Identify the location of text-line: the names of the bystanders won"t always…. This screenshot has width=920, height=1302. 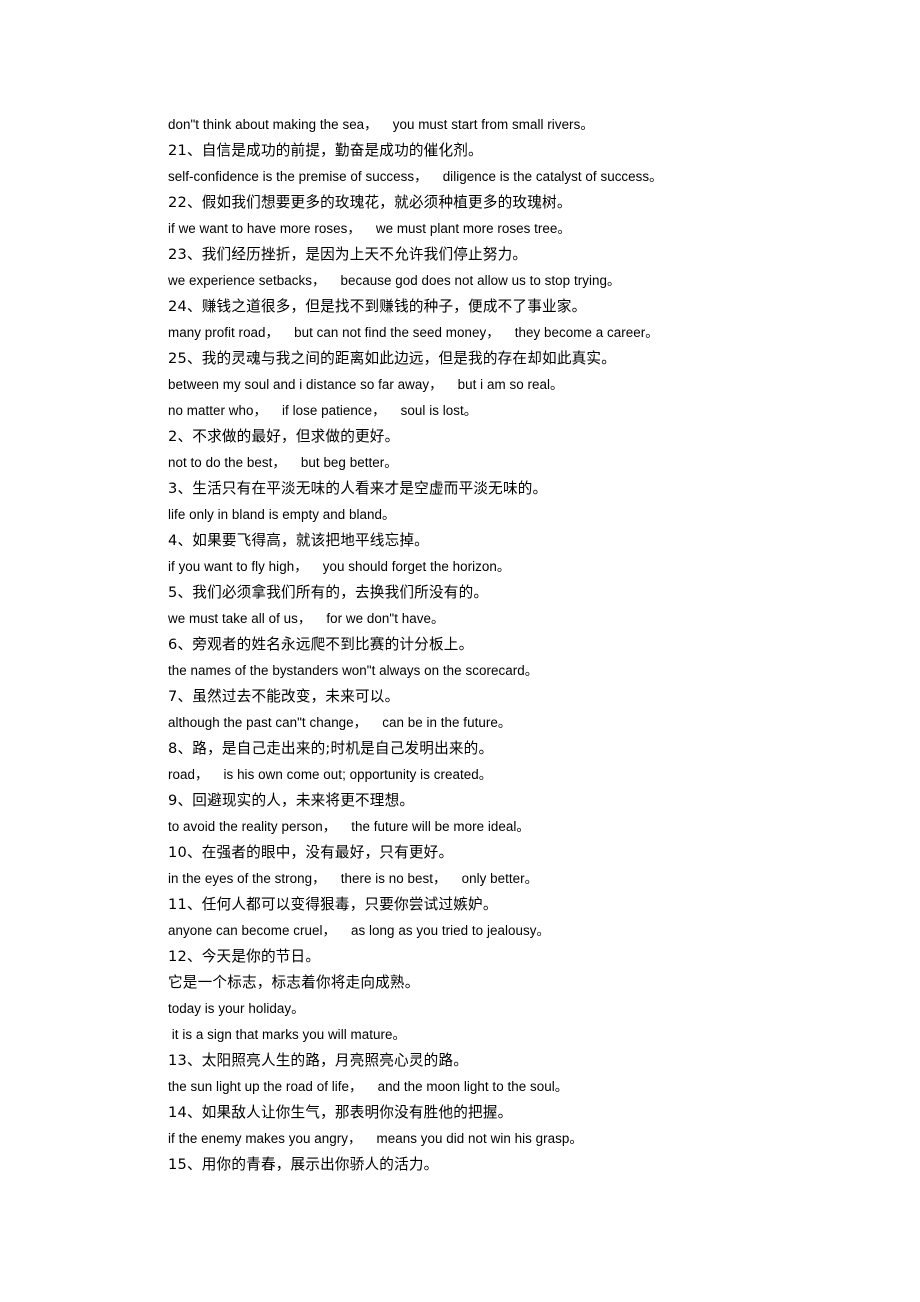
(353, 670).